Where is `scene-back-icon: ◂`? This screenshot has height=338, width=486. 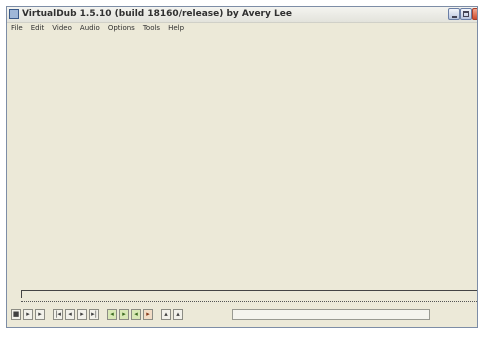
scene-back-icon: ◂ is located at coordinates (136, 314).